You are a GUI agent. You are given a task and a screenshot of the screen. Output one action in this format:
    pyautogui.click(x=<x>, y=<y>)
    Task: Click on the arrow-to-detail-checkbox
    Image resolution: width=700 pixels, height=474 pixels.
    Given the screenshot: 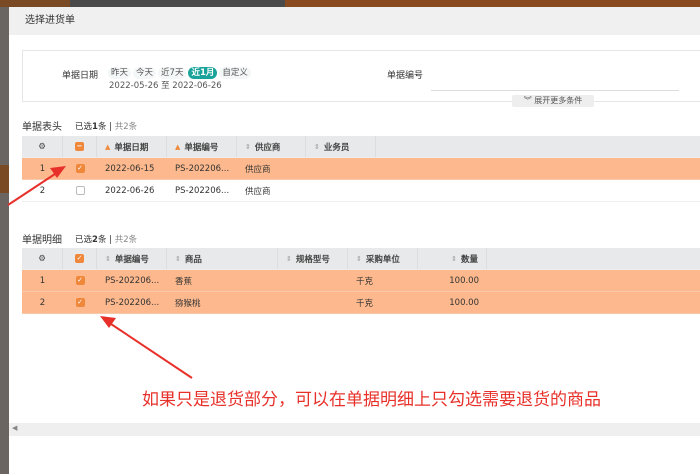 What is the action you would take?
    pyautogui.click(x=146, y=347)
    